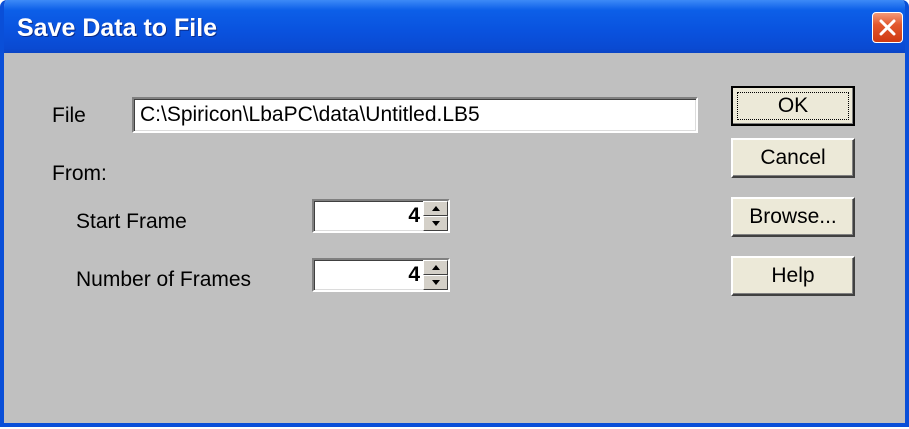 The width and height of the screenshot is (909, 429). What do you see at coordinates (415, 115) in the screenshot?
I see `file-path-input: C:\Spiricon\LbaPC\data\Untitled.LB5` at bounding box center [415, 115].